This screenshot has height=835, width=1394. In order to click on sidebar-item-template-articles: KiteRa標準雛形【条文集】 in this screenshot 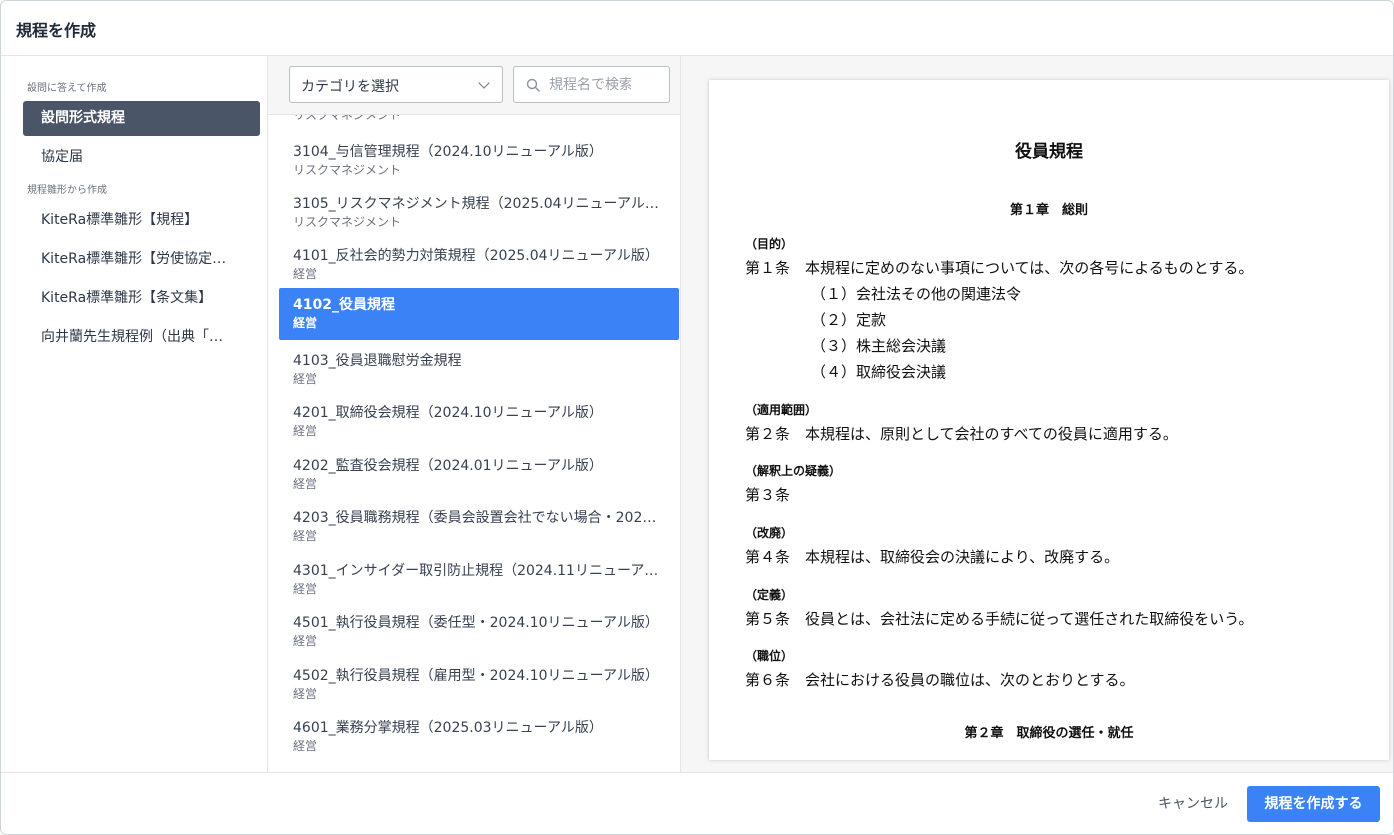, I will do `click(141, 298)`.